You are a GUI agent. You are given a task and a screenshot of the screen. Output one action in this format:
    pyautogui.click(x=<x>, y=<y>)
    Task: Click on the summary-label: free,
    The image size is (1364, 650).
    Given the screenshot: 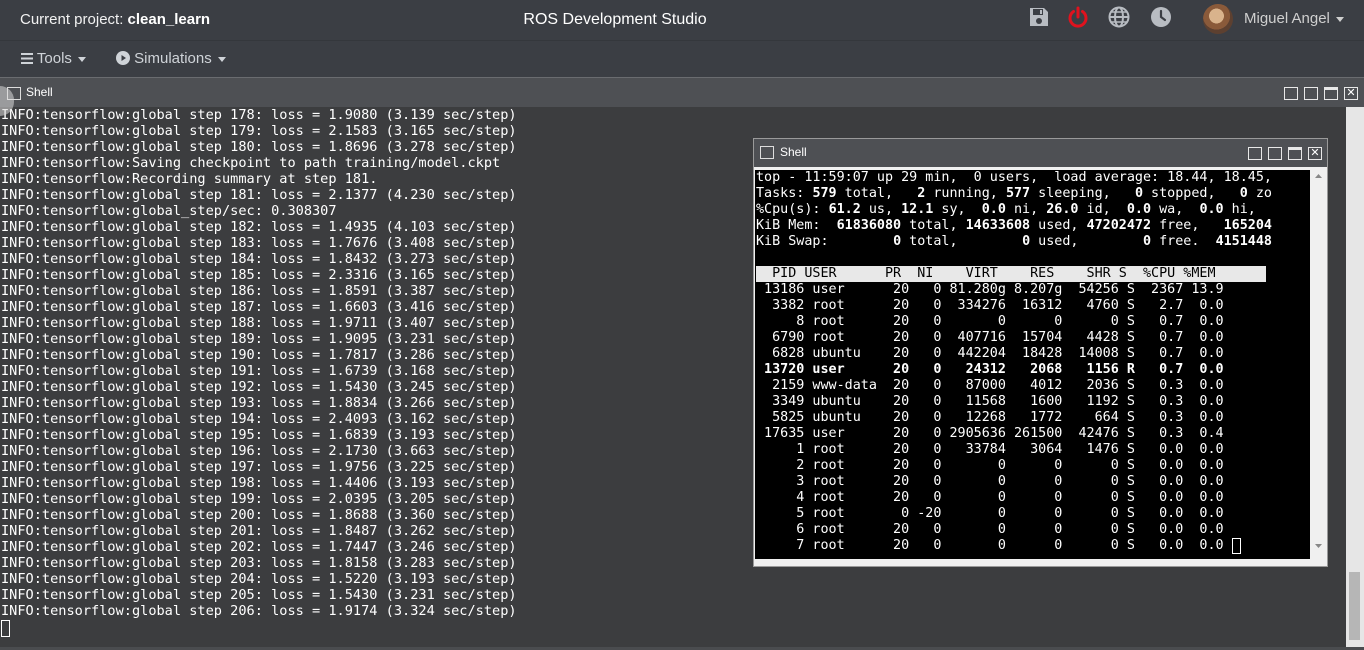 What is the action you would take?
    pyautogui.click(x=1187, y=225)
    